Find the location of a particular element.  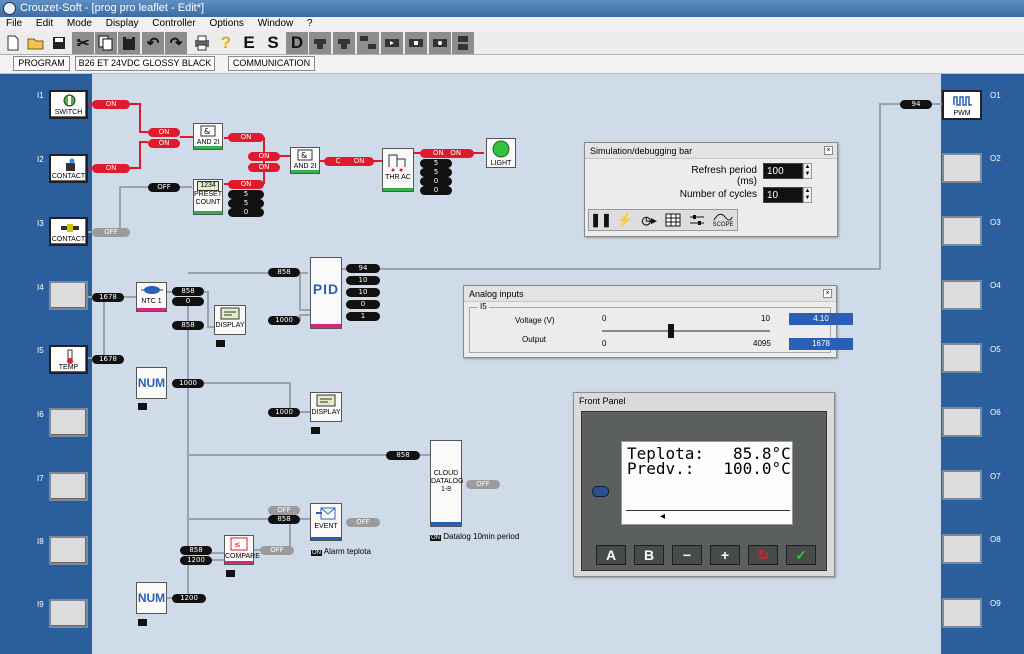

pwm-block: PWM is located at coordinates (962, 105).